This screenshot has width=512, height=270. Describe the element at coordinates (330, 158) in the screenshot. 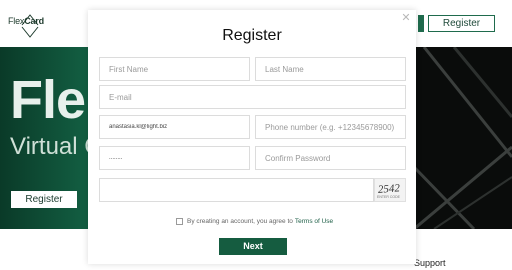

I see `confirm-password-input` at that location.